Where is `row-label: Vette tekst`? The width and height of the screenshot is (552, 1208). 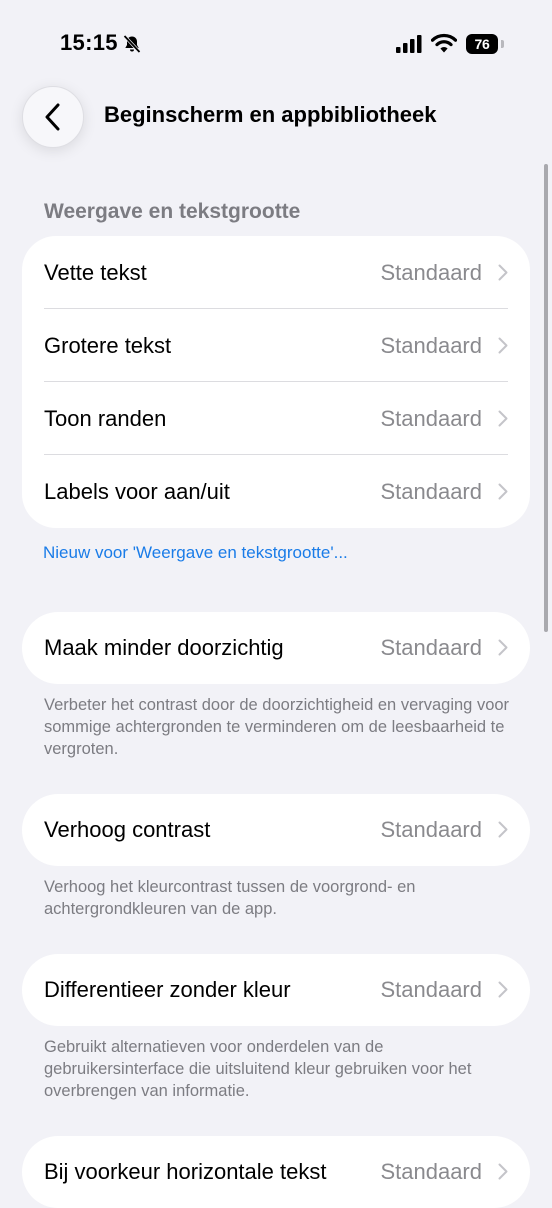
row-label: Vette tekst is located at coordinates (95, 272).